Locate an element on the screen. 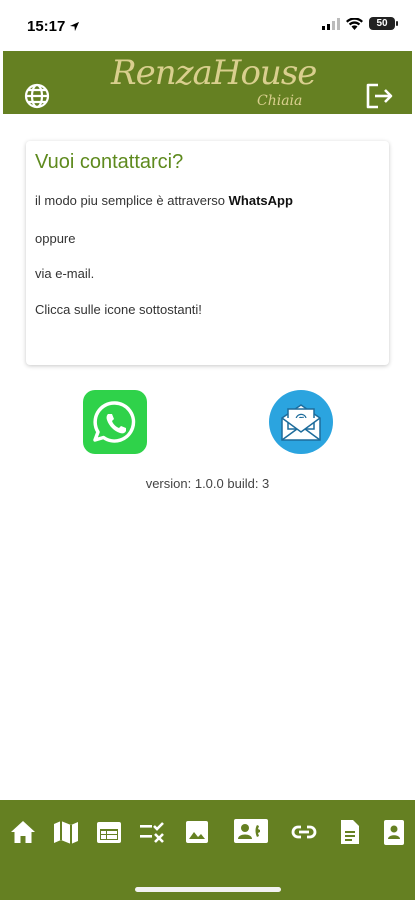 Image resolution: width=415 pixels, height=900 pixels. logout-icon is located at coordinates (380, 96).